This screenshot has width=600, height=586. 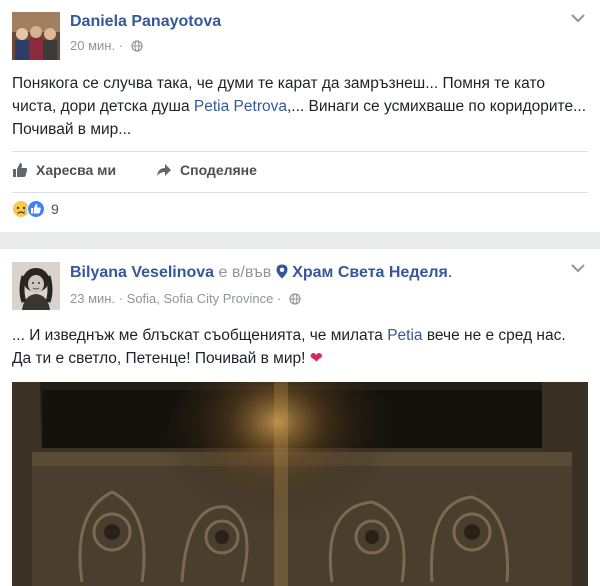 I want to click on post-meta: 20 мин. ·, so click(x=106, y=45).